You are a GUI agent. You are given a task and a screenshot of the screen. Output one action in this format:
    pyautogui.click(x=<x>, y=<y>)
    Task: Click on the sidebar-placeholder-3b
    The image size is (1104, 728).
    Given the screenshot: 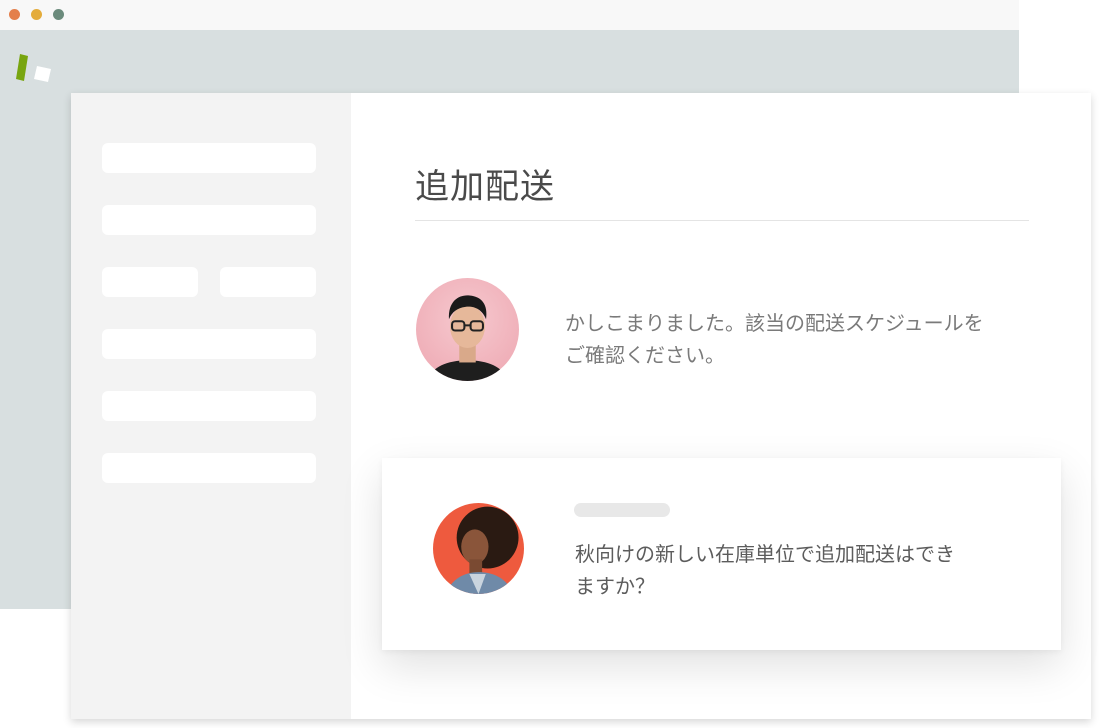 What is the action you would take?
    pyautogui.click(x=268, y=282)
    